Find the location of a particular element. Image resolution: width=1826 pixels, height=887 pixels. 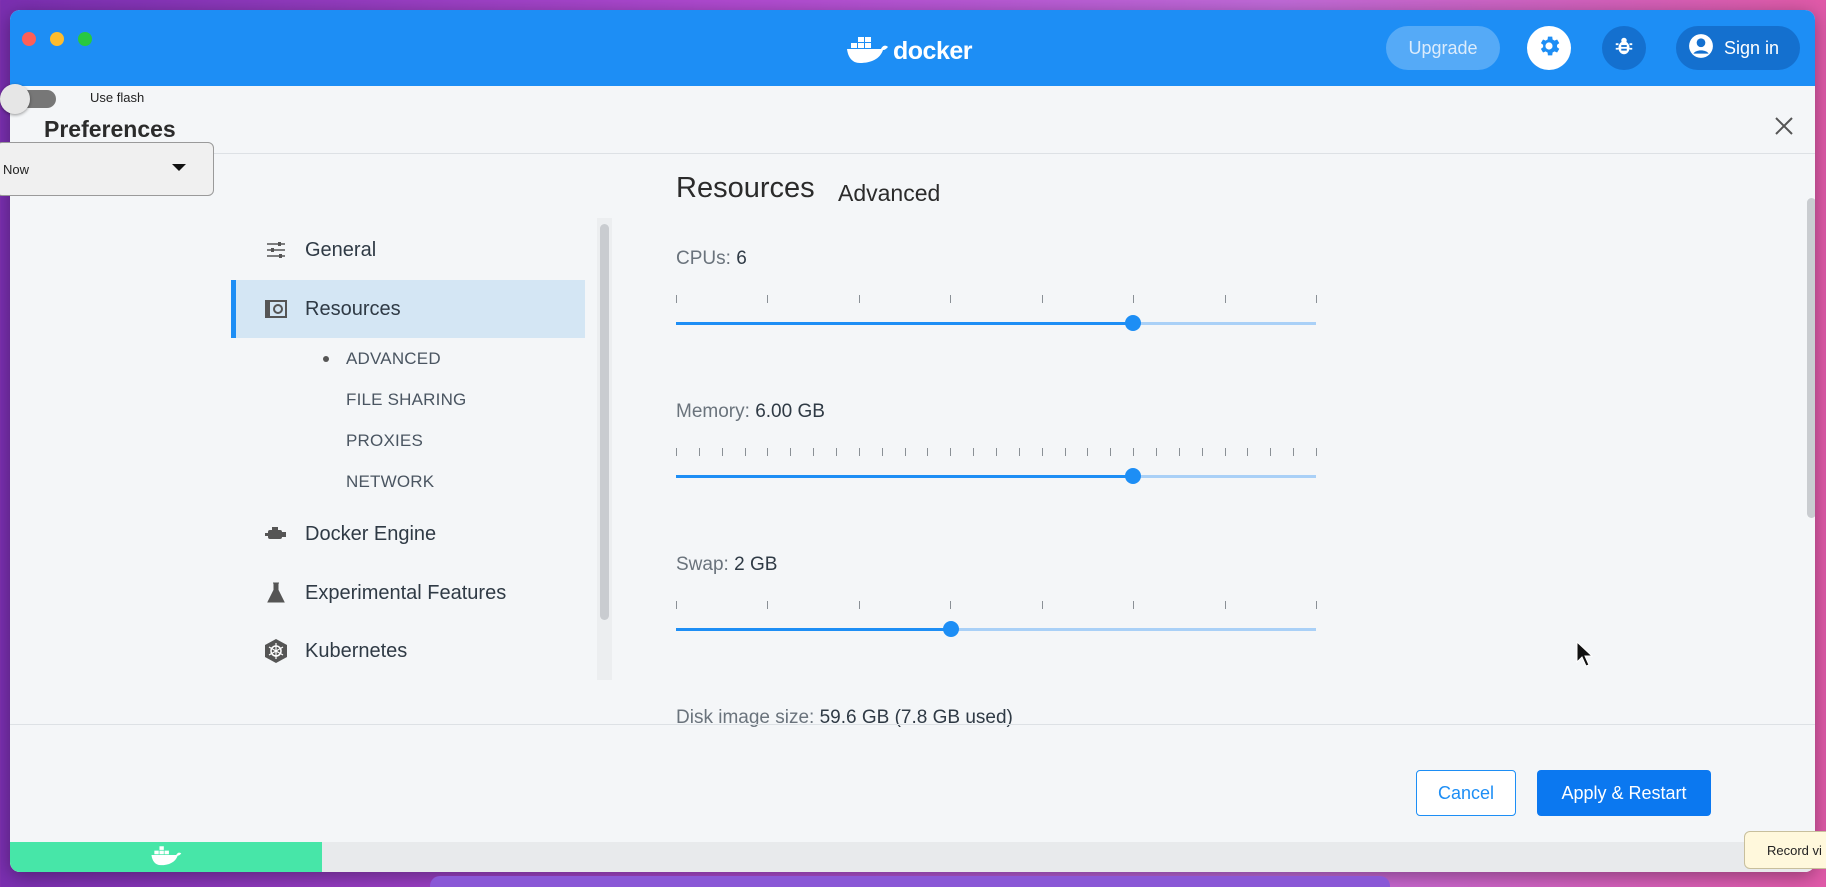

close-icon is located at coordinates (1784, 128).